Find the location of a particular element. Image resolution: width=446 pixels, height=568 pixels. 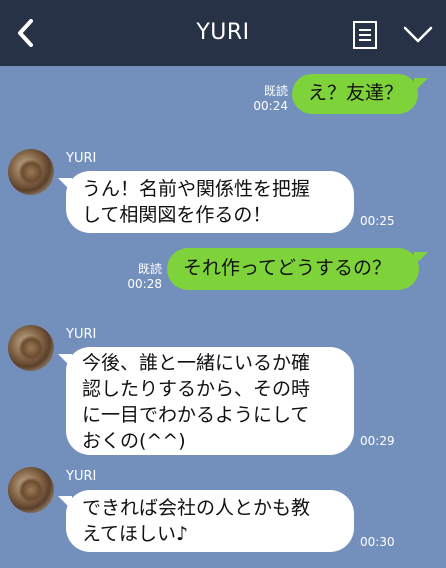

message-text: え？友達？ is located at coordinates (356, 93).